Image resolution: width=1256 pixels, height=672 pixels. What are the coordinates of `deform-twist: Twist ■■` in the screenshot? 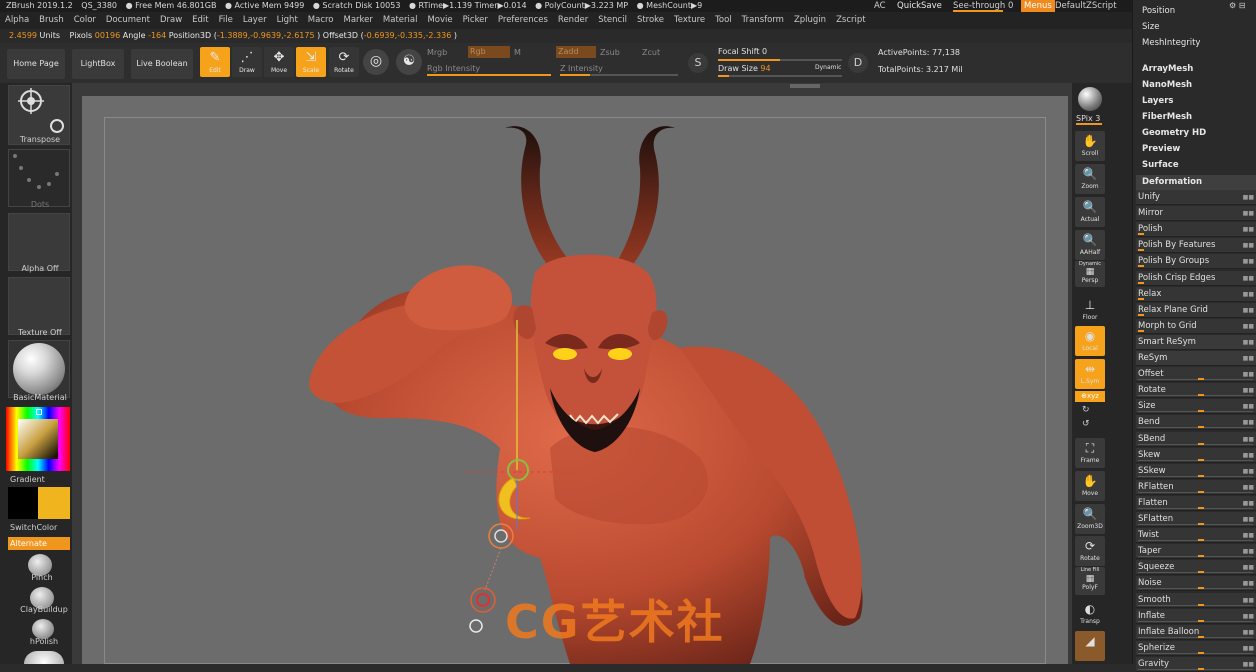 It's located at (1196, 536).